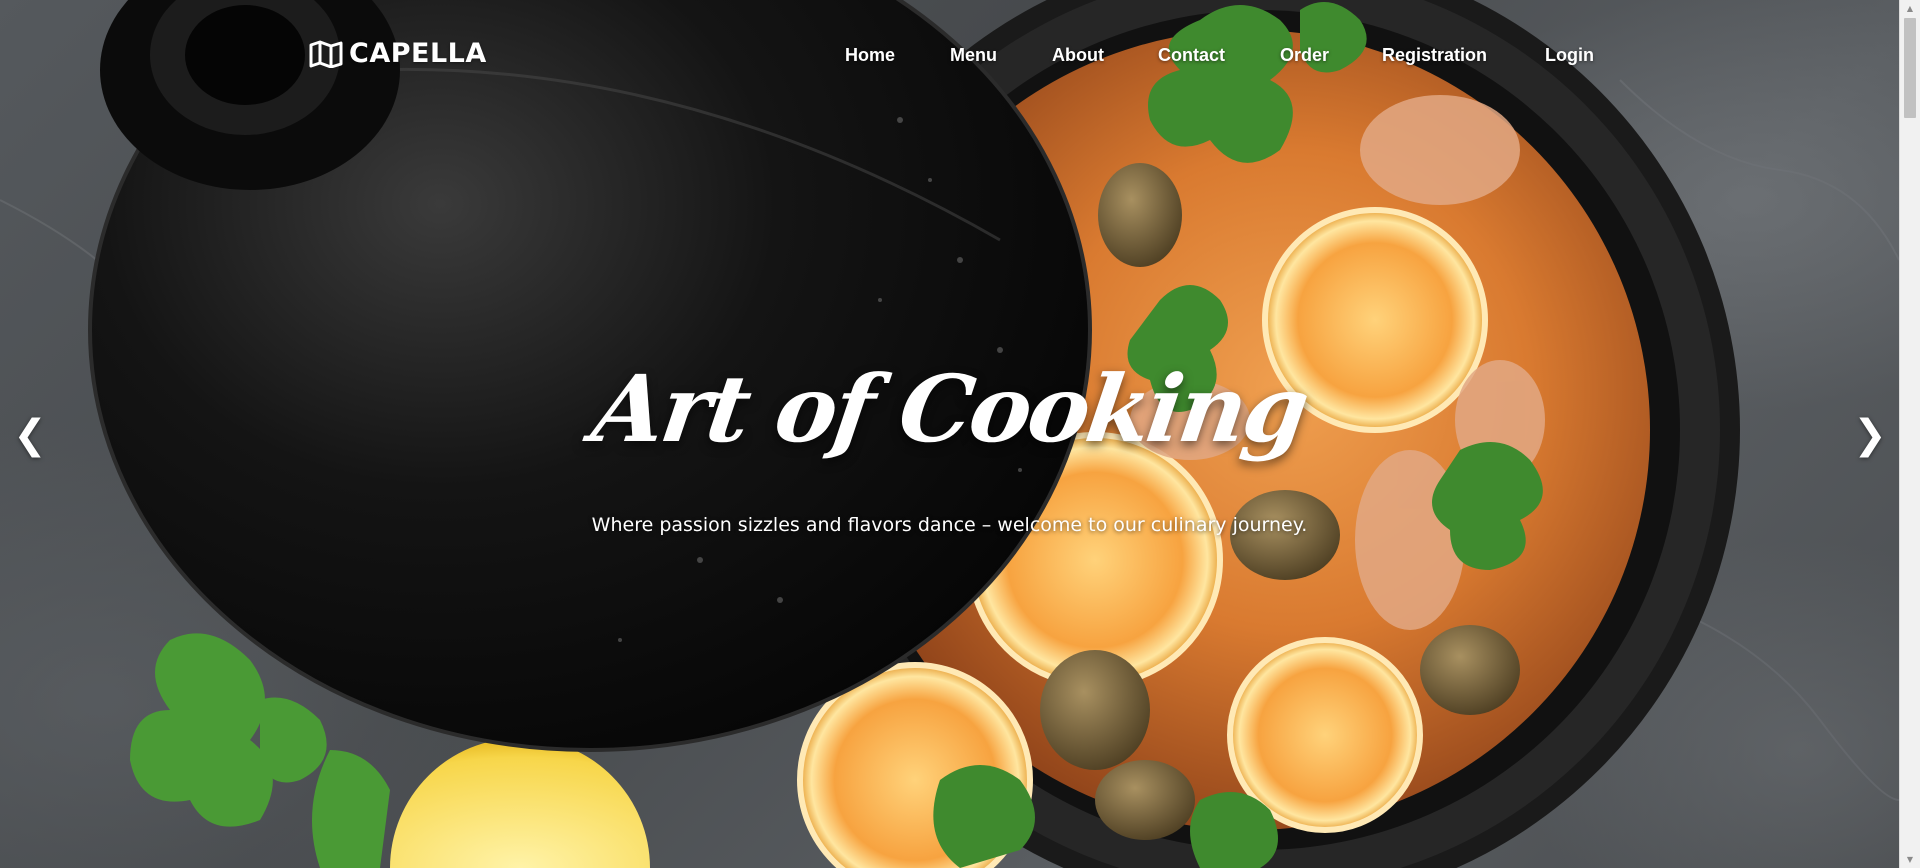 The width and height of the screenshot is (1920, 868). Describe the element at coordinates (326, 54) in the screenshot. I see `map-icon` at that location.